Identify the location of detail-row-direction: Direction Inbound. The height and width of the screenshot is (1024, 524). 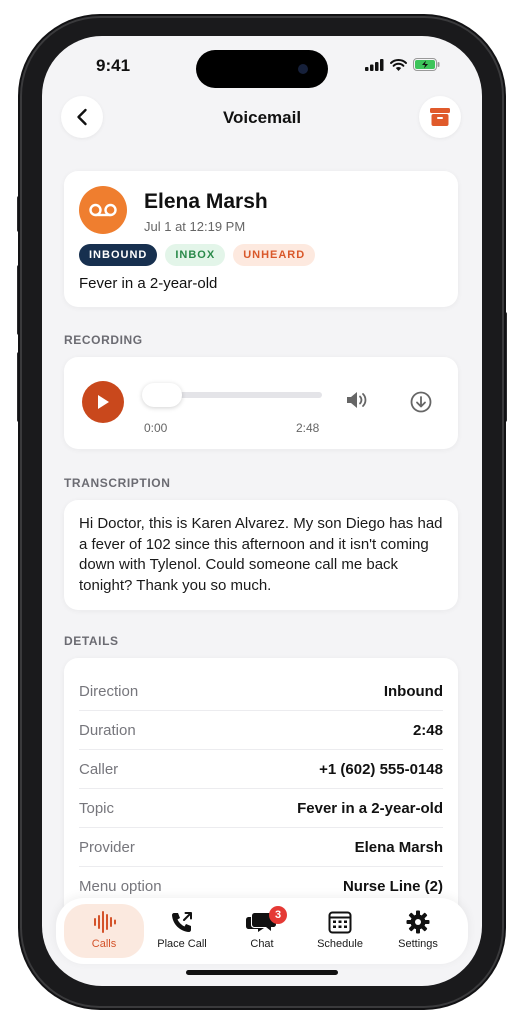
(261, 691).